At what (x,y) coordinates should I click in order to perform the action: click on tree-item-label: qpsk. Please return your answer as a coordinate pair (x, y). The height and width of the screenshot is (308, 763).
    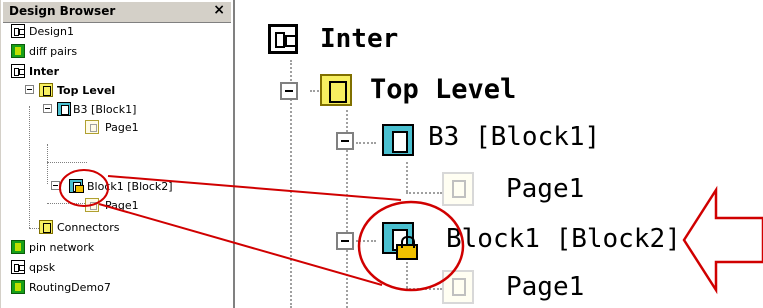
    Looking at the image, I should click on (42, 267).